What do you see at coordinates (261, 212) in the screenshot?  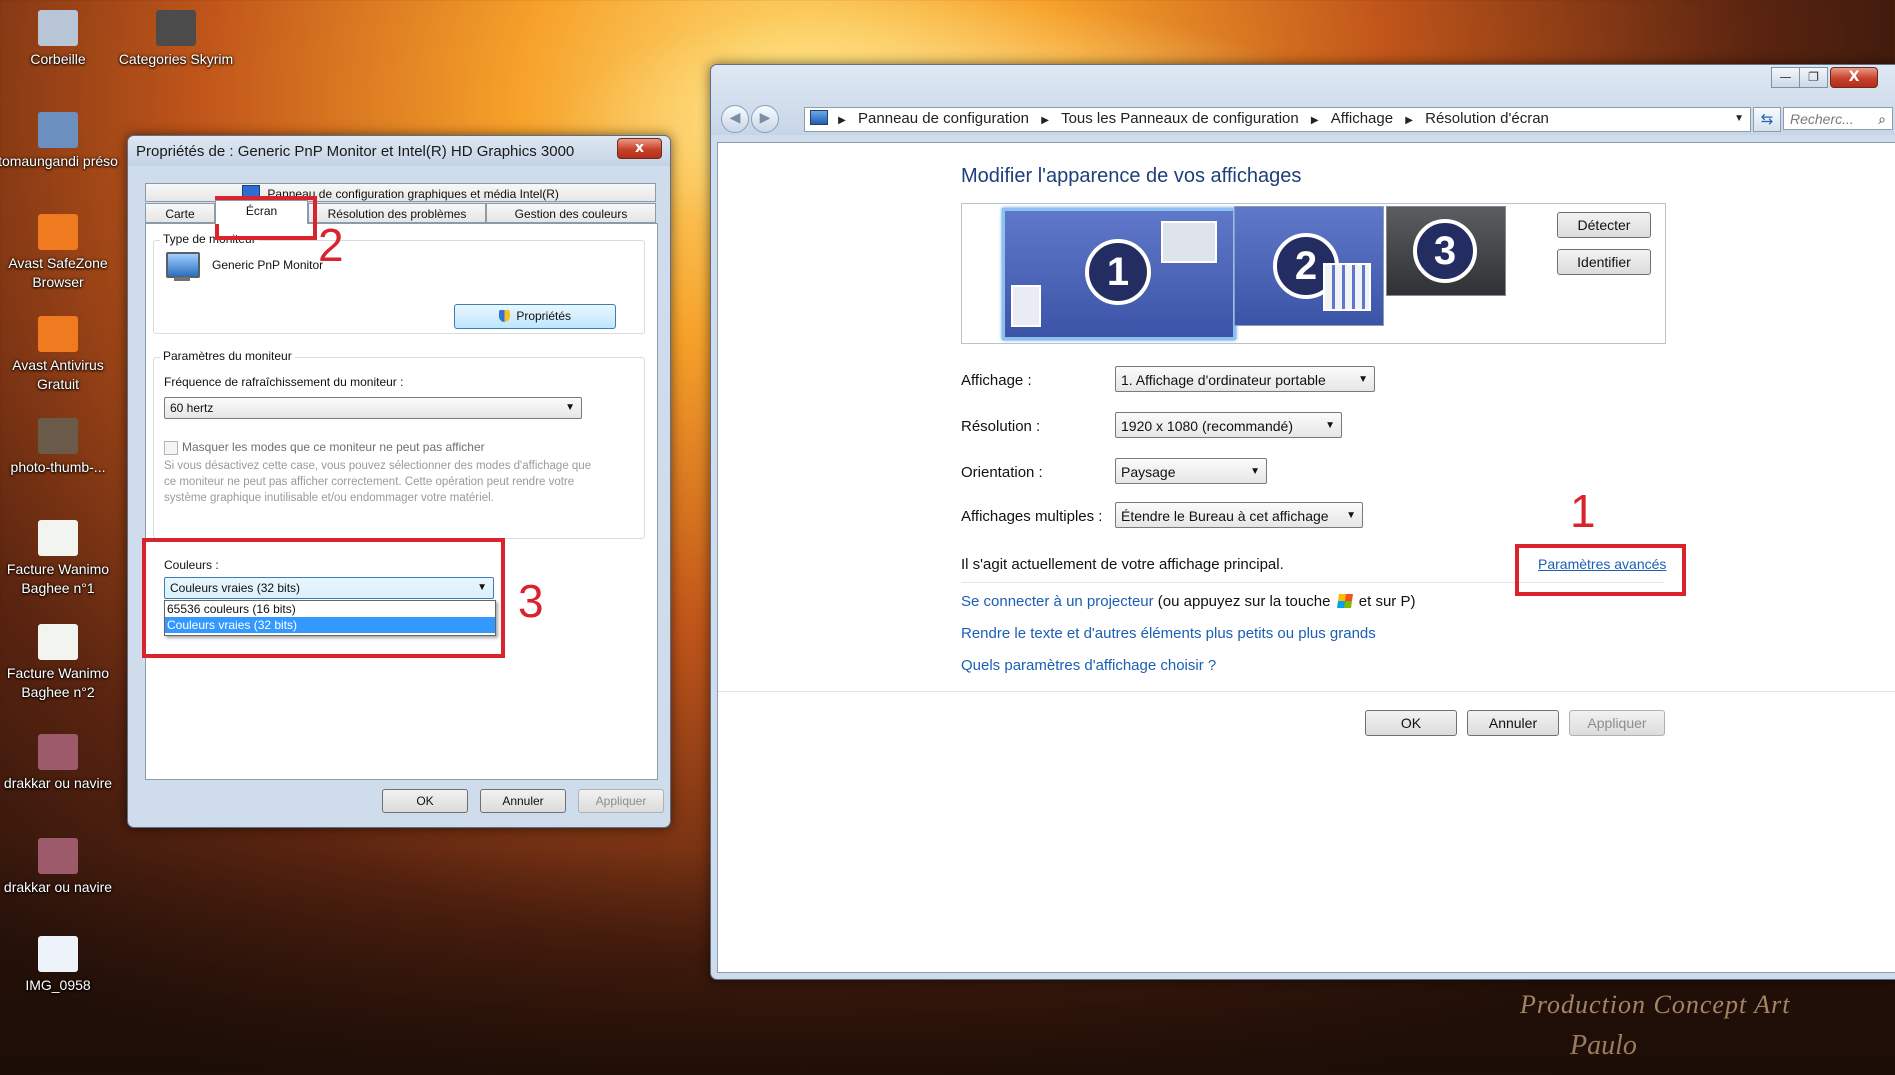 I see `tab-ecran: Écran` at bounding box center [261, 212].